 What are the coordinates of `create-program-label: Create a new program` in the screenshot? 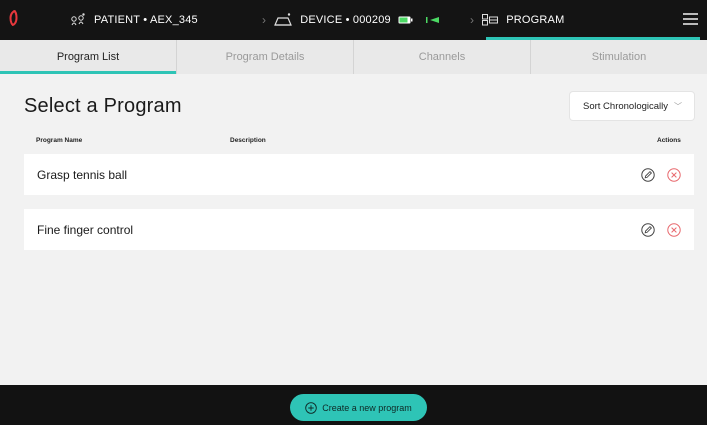 It's located at (367, 407).